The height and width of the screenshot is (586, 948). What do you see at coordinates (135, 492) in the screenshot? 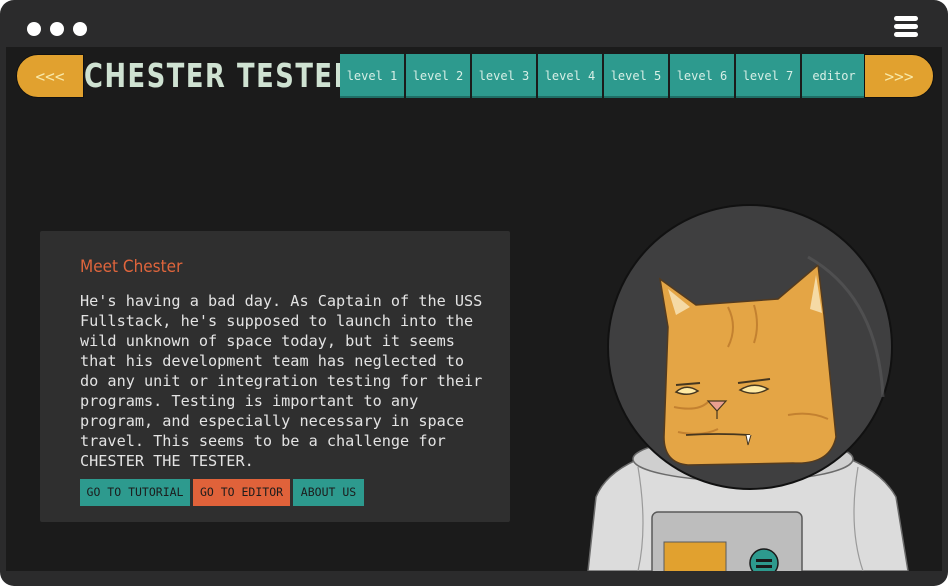
I see `go-to-tutorial-button: GO TO TUTORIAL` at bounding box center [135, 492].